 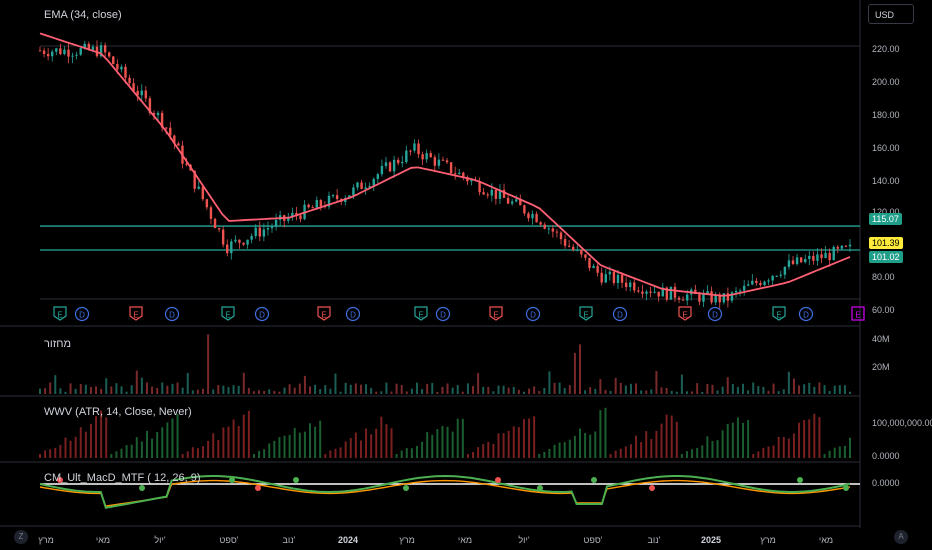 What do you see at coordinates (83, 15) in the screenshot?
I see `ema-title: EMA (34, close)` at bounding box center [83, 15].